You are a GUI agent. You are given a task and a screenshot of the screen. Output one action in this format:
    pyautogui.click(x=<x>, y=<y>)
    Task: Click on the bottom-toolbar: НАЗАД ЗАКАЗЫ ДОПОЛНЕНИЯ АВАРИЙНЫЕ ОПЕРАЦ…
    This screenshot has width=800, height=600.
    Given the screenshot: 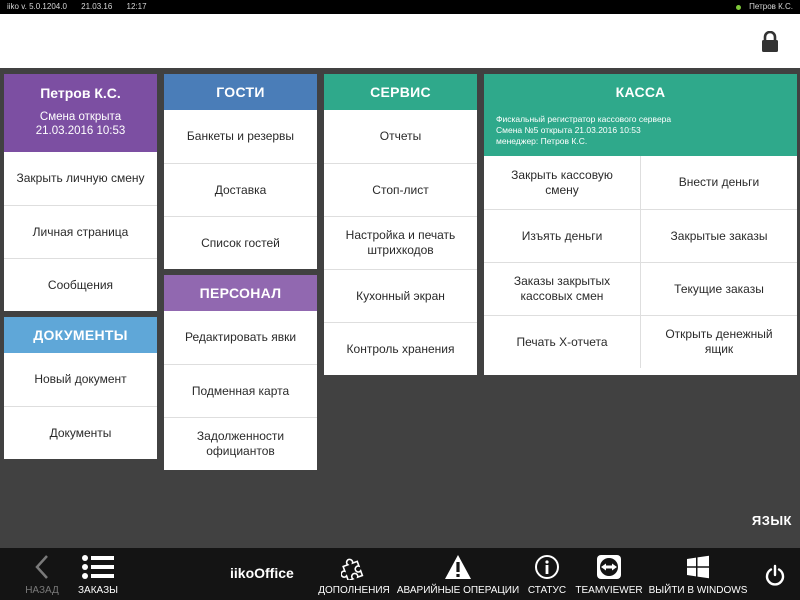 What is the action you would take?
    pyautogui.click(x=400, y=574)
    